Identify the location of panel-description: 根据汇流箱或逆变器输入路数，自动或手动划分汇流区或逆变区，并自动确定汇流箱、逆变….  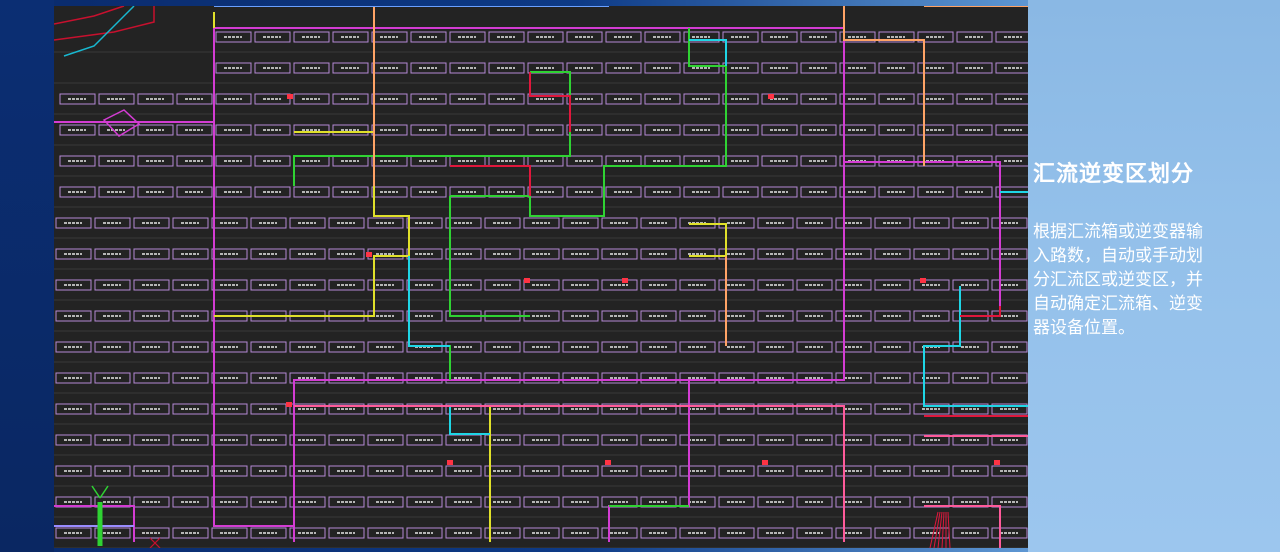
(1118, 280).